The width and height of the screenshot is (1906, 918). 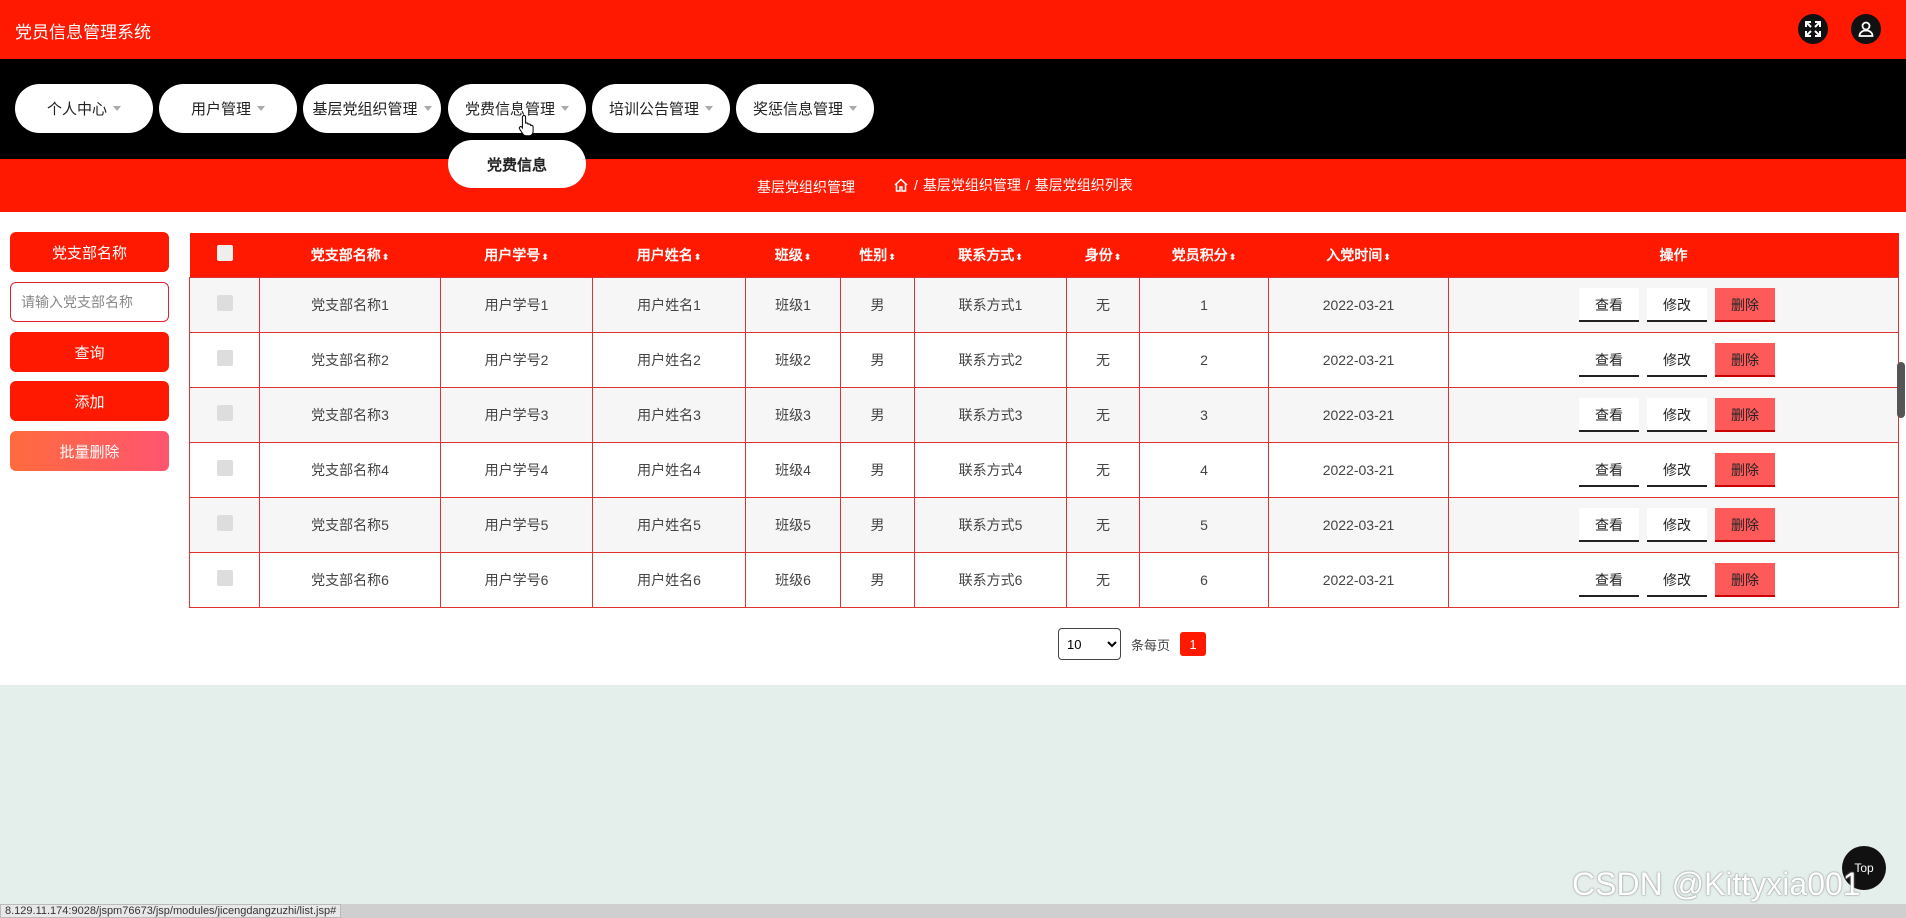 What do you see at coordinates (793, 359) in the screenshot?
I see `class-cell: 班级2` at bounding box center [793, 359].